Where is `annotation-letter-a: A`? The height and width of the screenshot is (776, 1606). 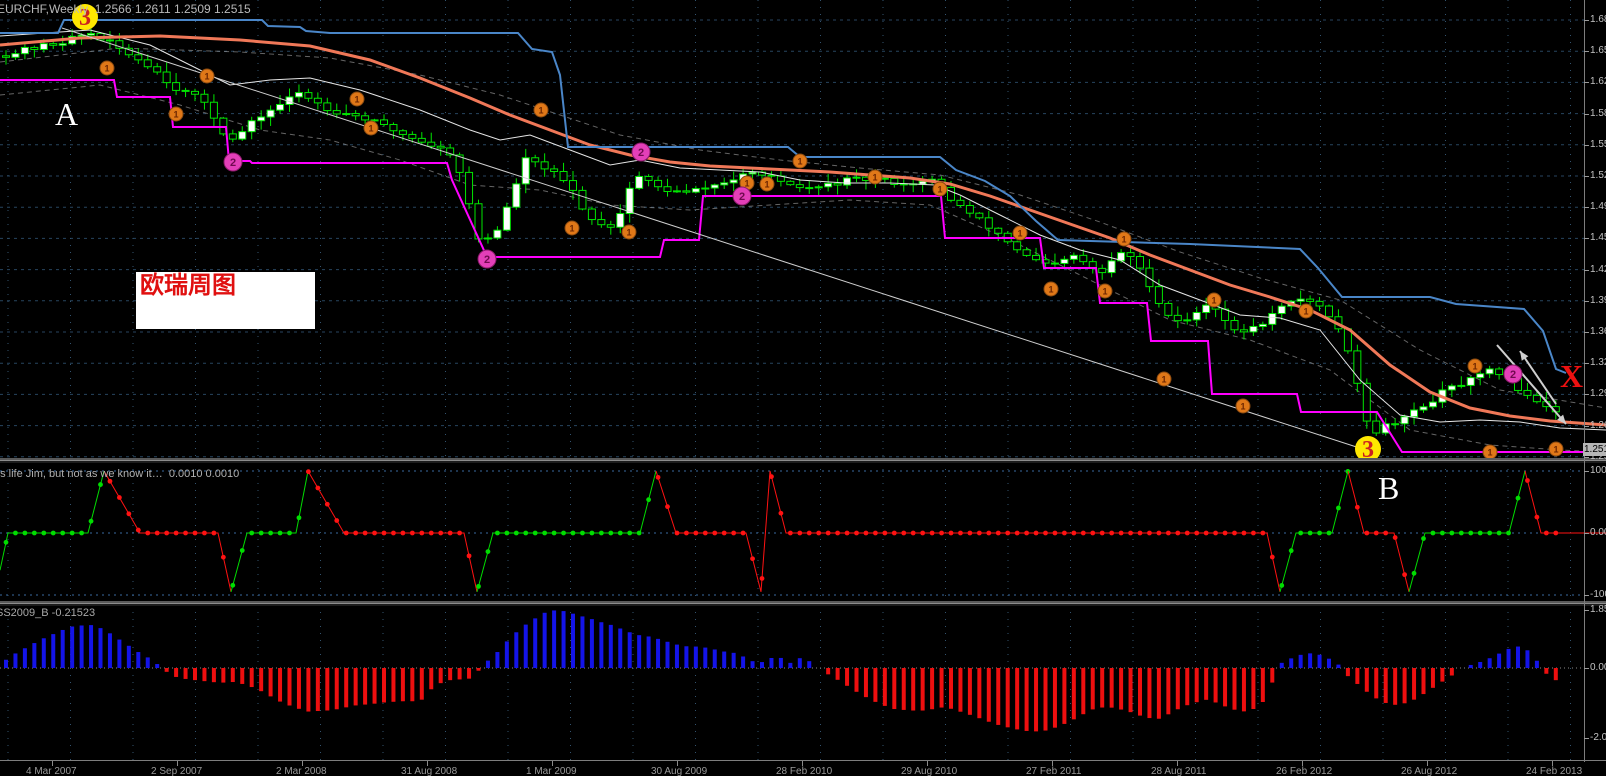
annotation-letter-a: A is located at coordinates (66, 114).